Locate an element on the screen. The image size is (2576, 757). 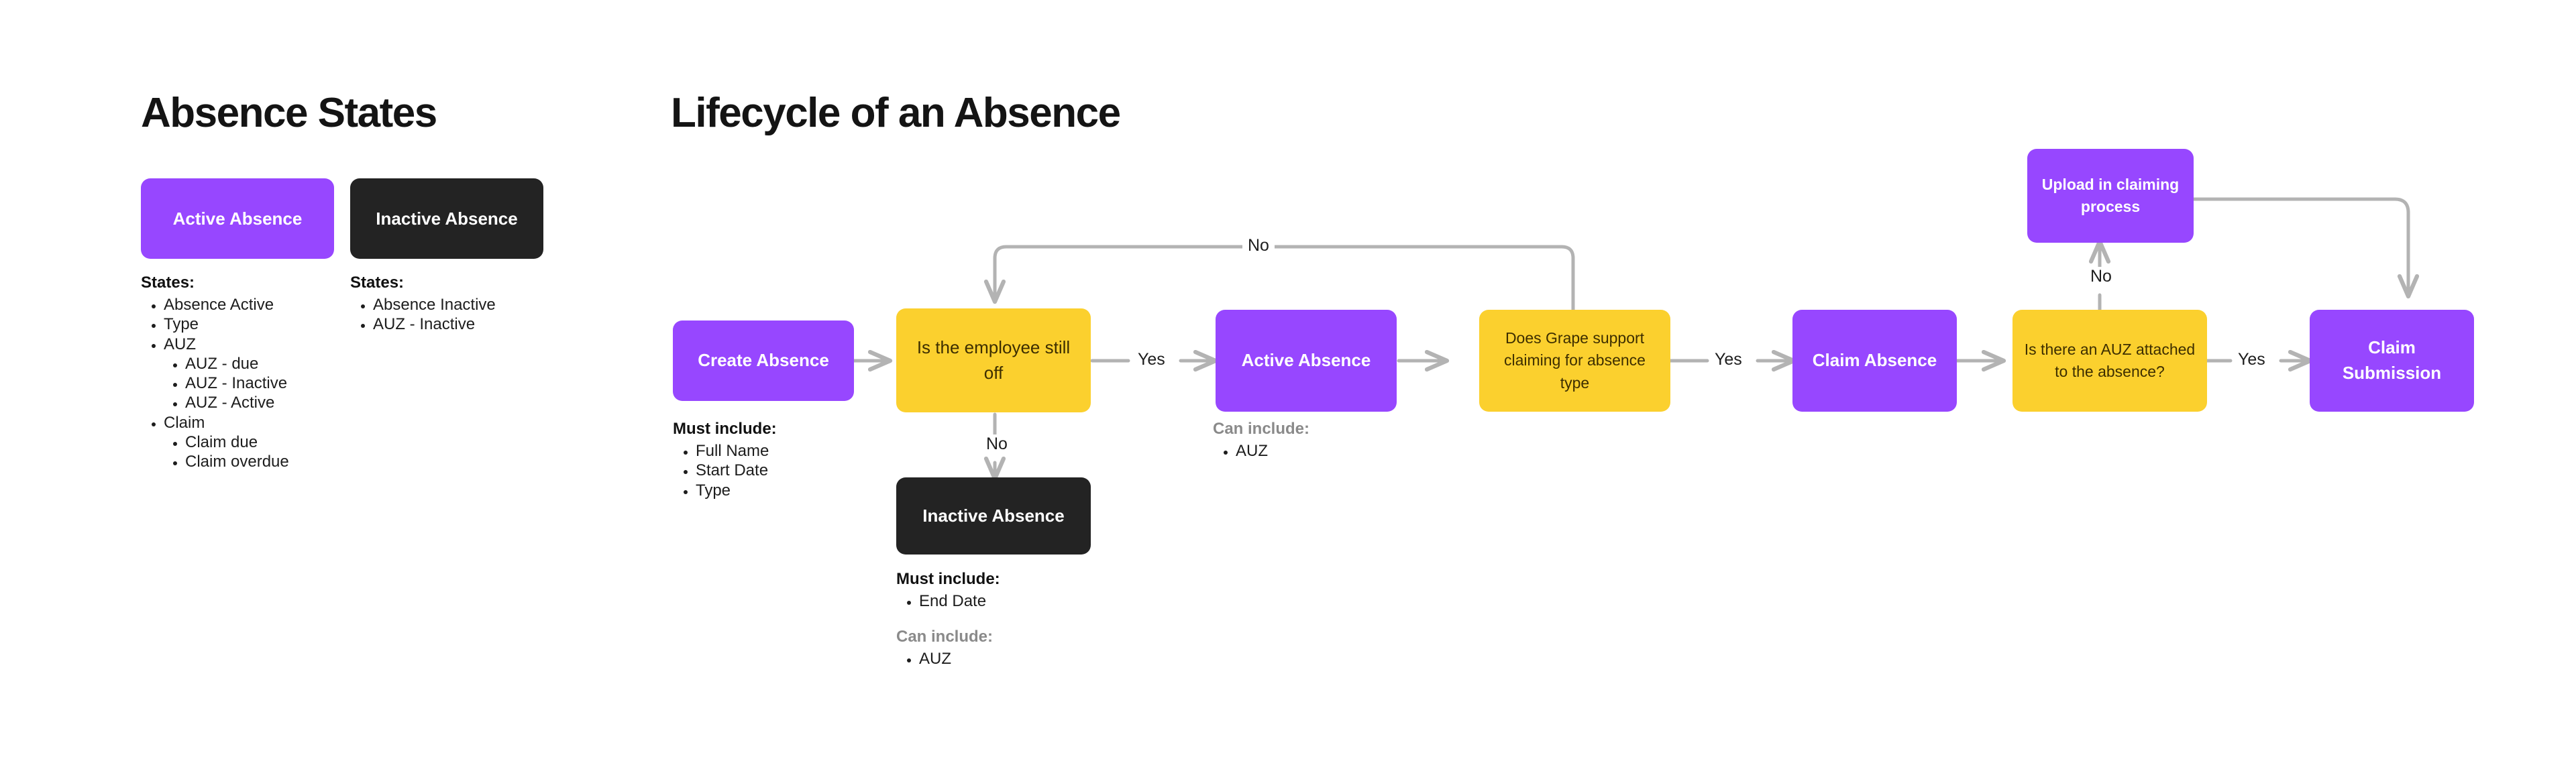
inactive-states-heading: States: is located at coordinates (377, 283).